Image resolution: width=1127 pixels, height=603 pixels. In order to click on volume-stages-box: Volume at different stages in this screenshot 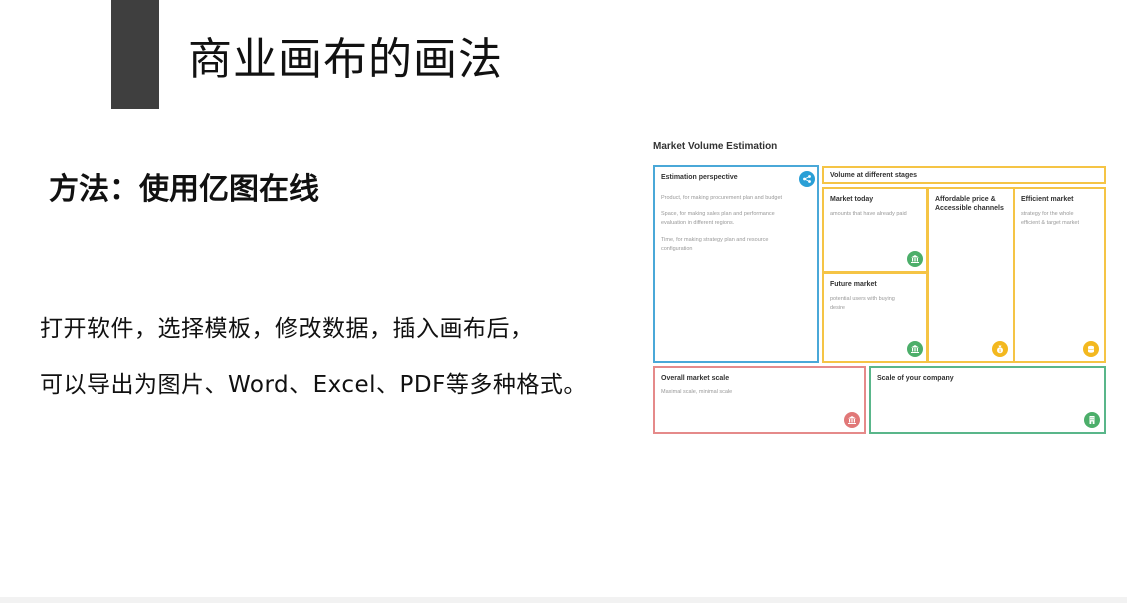, I will do `click(964, 175)`.